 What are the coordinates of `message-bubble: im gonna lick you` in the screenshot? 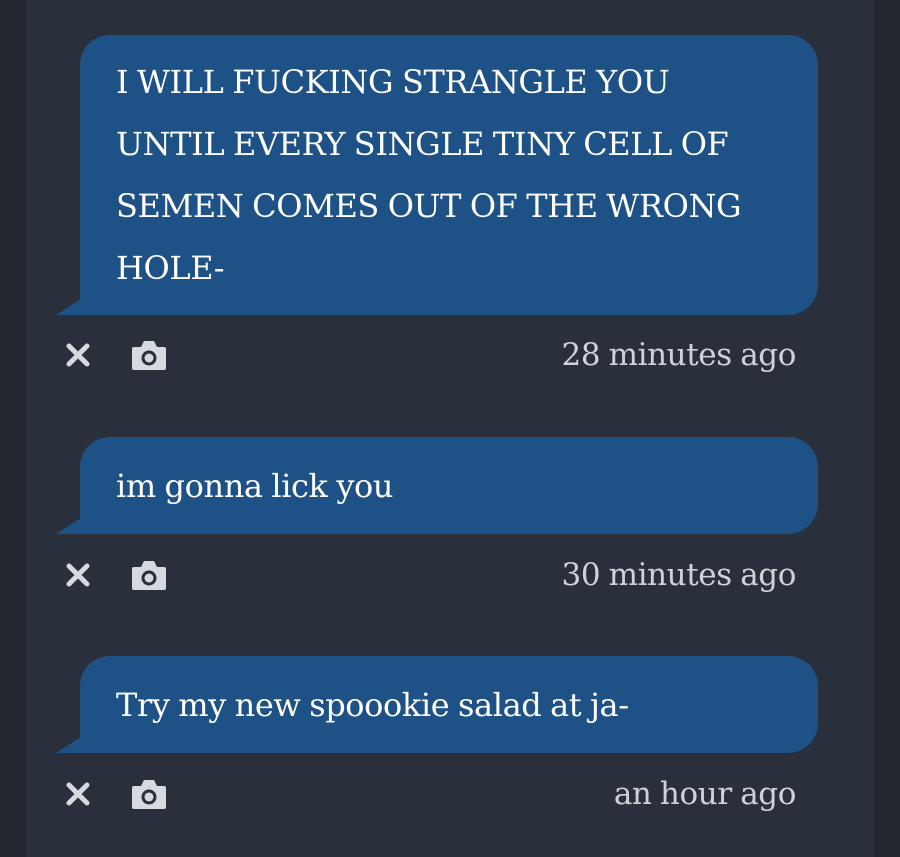 It's located at (437, 485).